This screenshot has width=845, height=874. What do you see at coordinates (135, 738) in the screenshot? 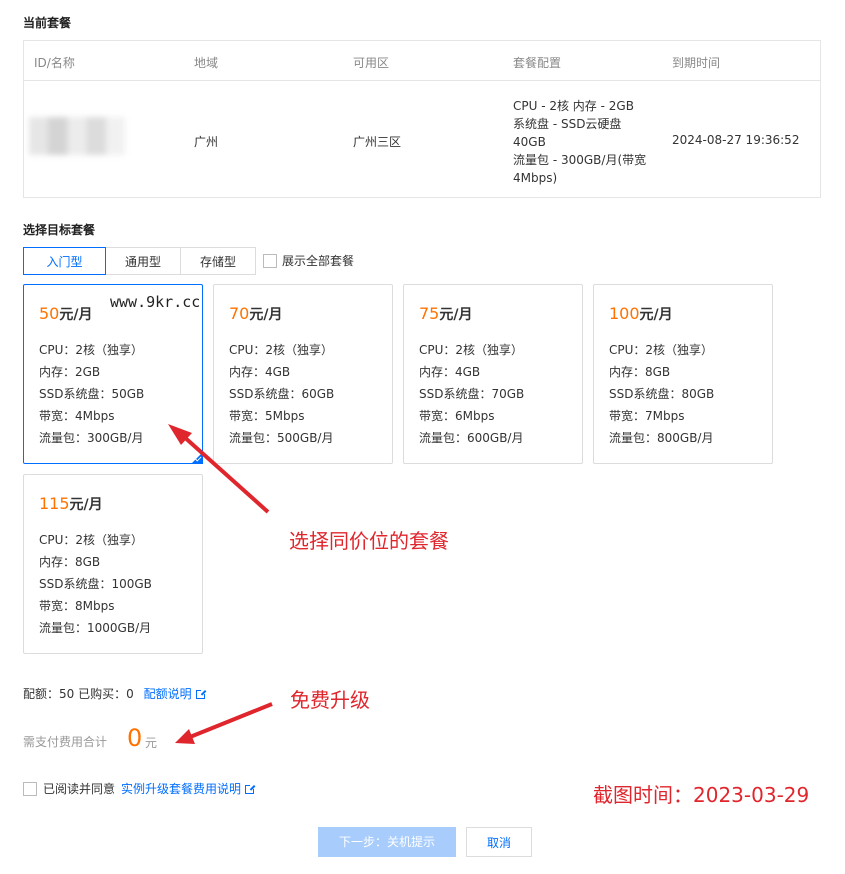
I see `cost-value: 0` at bounding box center [135, 738].